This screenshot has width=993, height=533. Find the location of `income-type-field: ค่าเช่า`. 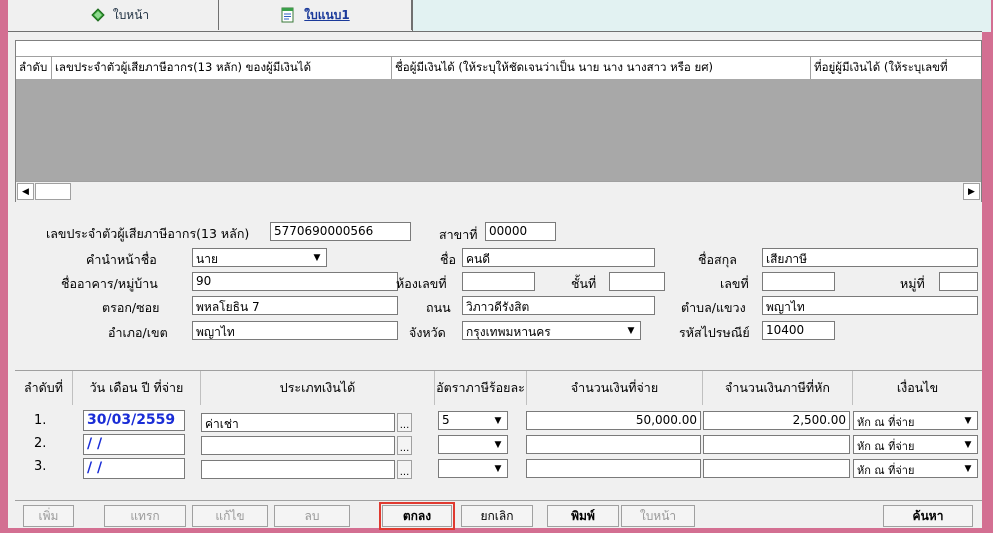

income-type-field: ค่าเช่า is located at coordinates (298, 422).